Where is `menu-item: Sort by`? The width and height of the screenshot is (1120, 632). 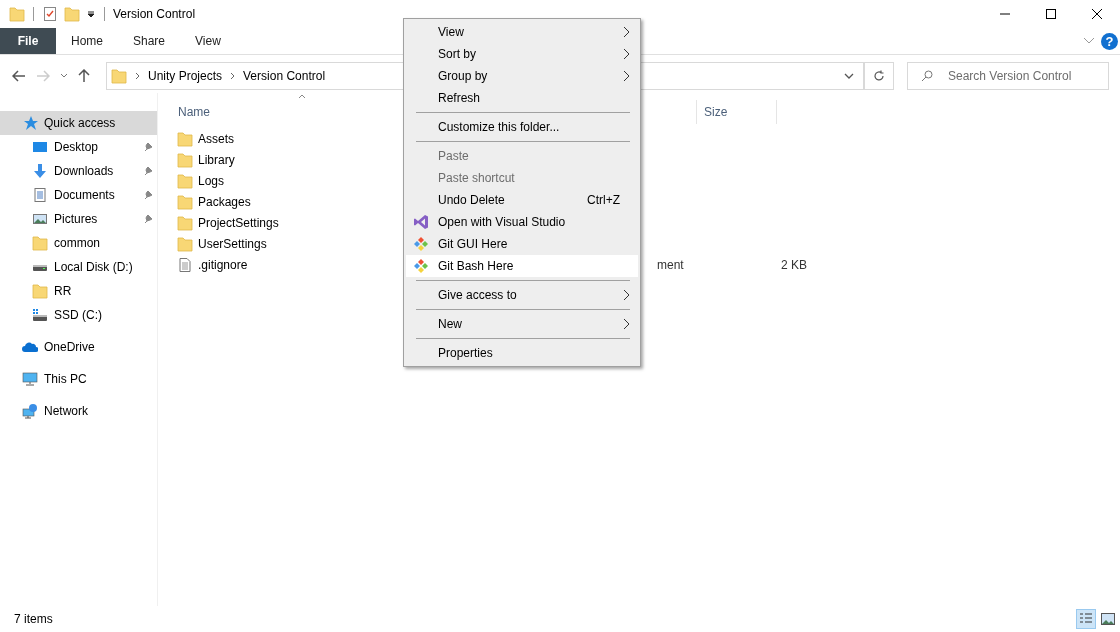
menu-item: Sort by is located at coordinates (522, 54).